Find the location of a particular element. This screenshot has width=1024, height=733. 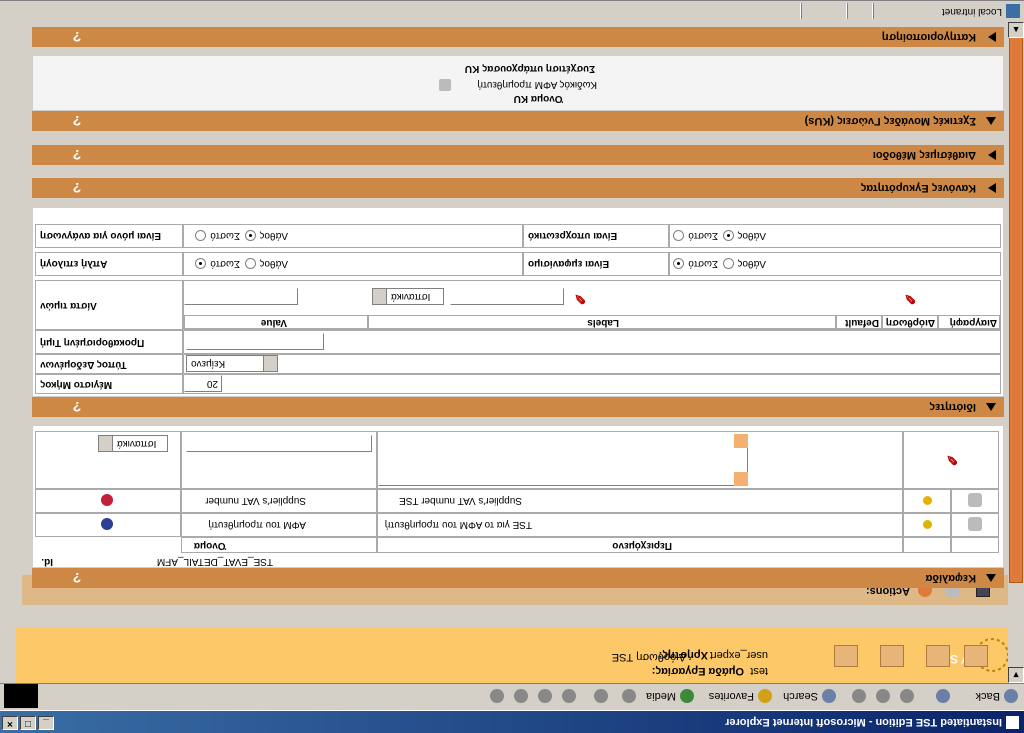

ku-existing-link: Συσχέτιση υπάρχουσας KU is located at coordinates (530, 68).